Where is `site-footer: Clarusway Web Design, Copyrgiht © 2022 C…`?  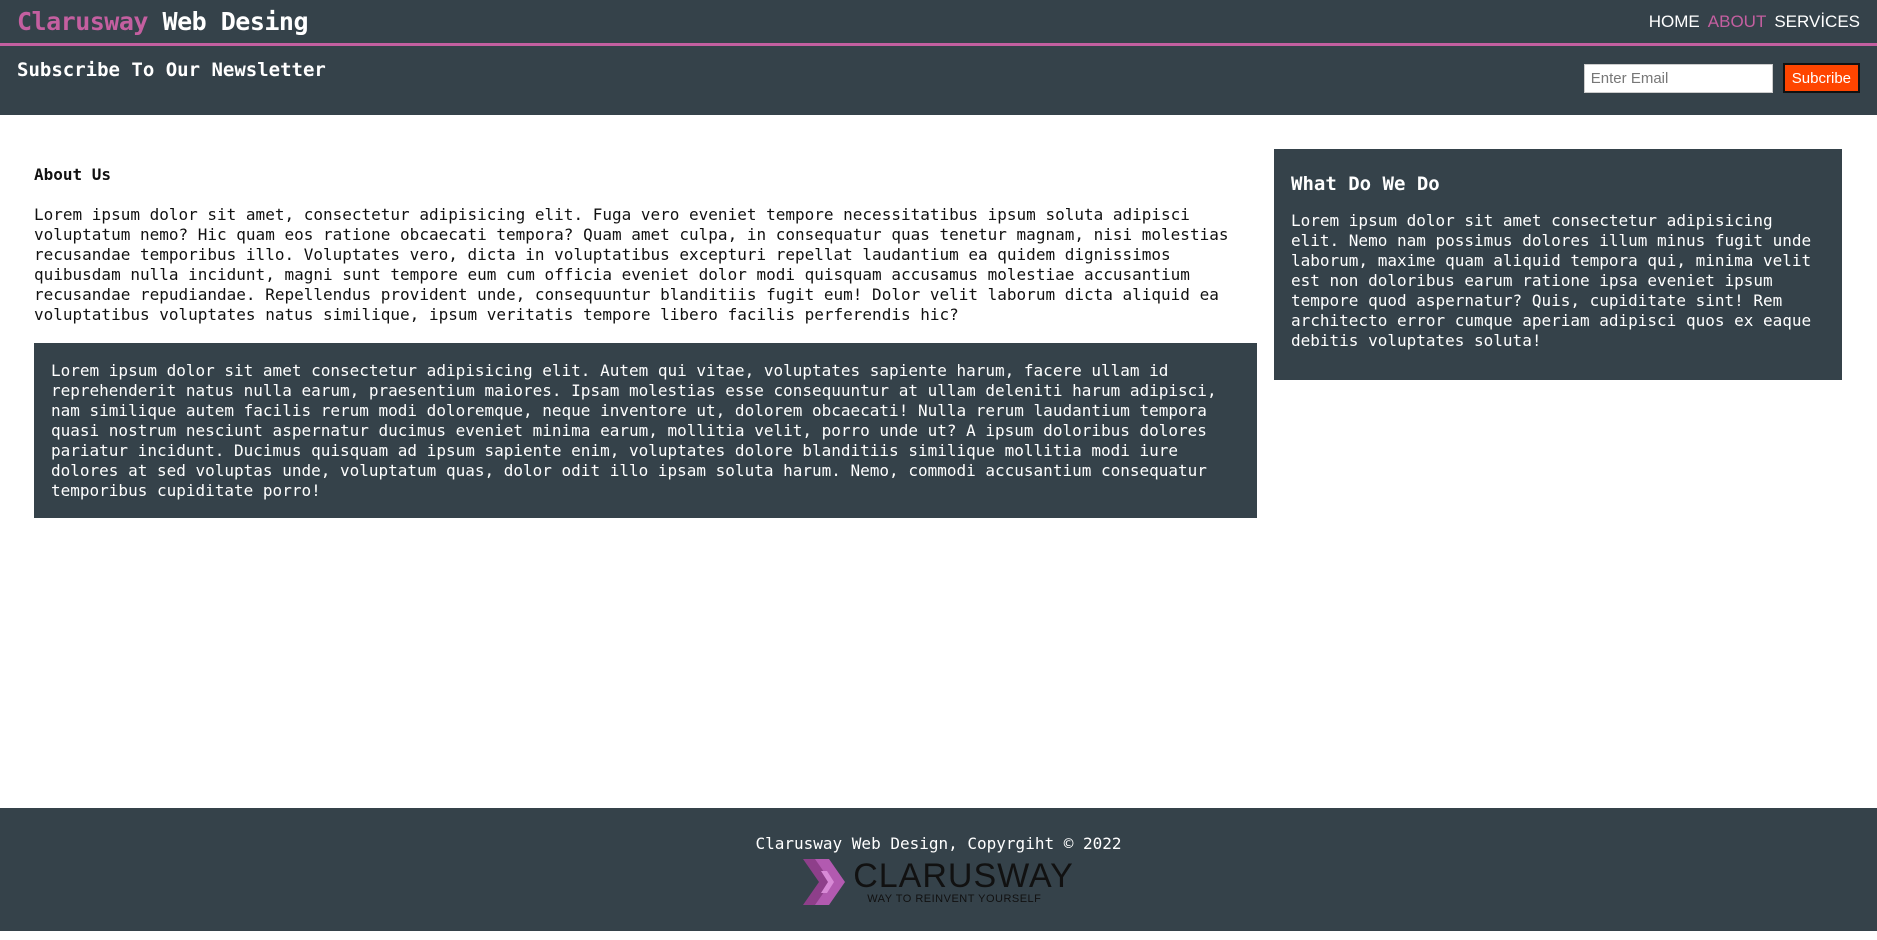
site-footer: Clarusway Web Design, Copyrgiht © 2022 C… is located at coordinates (938, 869).